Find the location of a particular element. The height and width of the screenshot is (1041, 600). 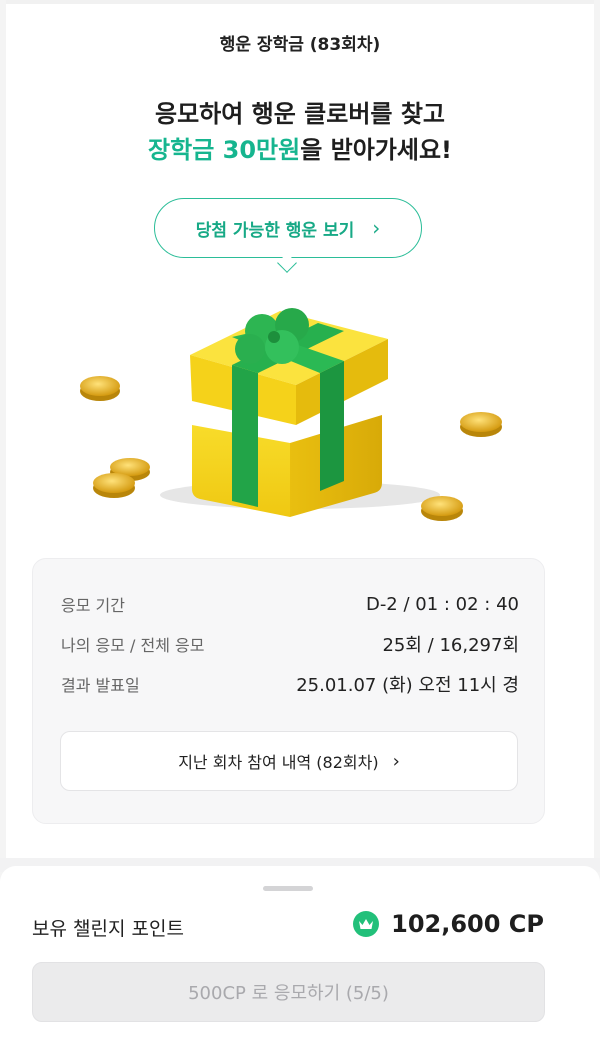

result-date-label: 결과 발표일 is located at coordinates (100, 685).